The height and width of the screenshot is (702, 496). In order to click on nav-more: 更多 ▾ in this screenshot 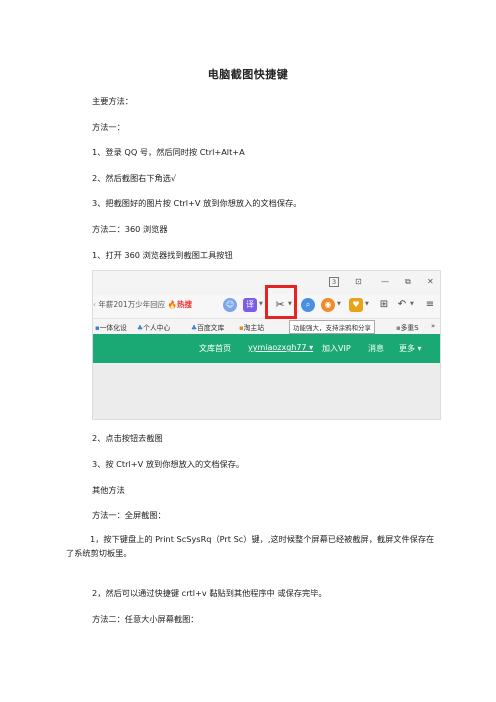, I will do `click(410, 348)`.